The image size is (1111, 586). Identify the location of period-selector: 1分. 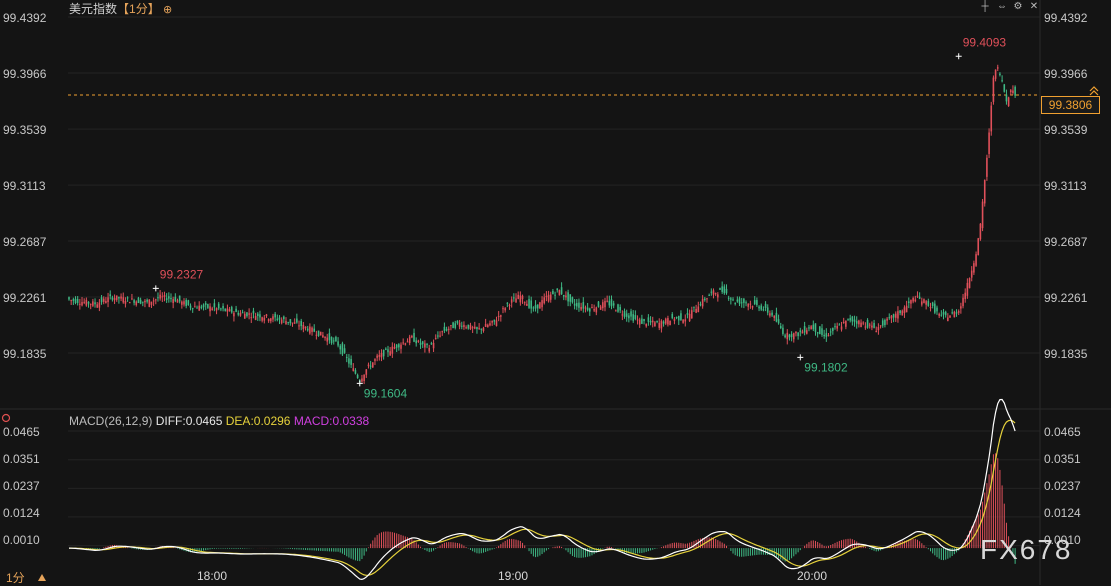
(15, 577).